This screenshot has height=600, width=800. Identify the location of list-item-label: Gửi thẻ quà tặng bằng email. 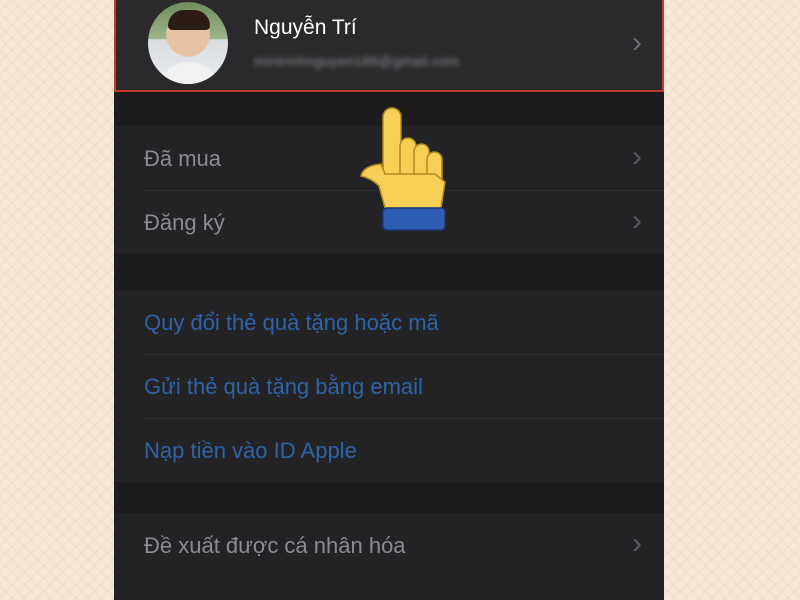
(283, 386).